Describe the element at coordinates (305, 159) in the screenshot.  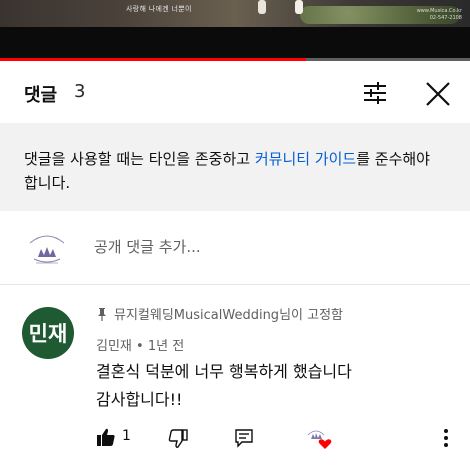
I see `community-guidelines-link: 커뮤니티 가이드` at that location.